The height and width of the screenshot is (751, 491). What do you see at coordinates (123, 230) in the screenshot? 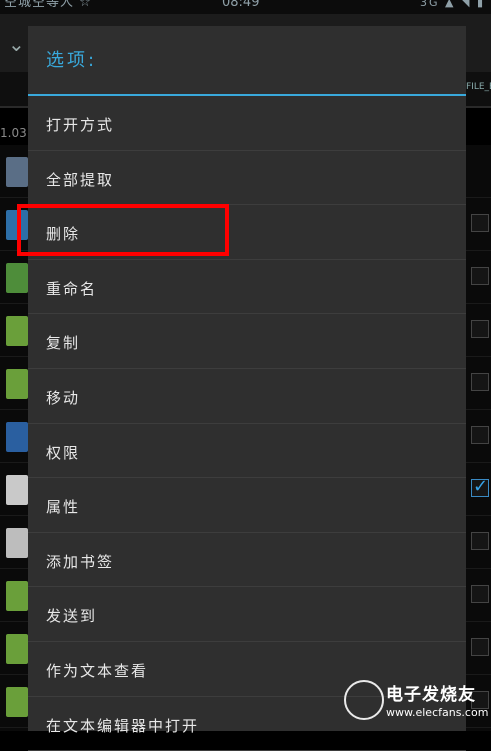
I see `delete-highlight-box` at bounding box center [123, 230].